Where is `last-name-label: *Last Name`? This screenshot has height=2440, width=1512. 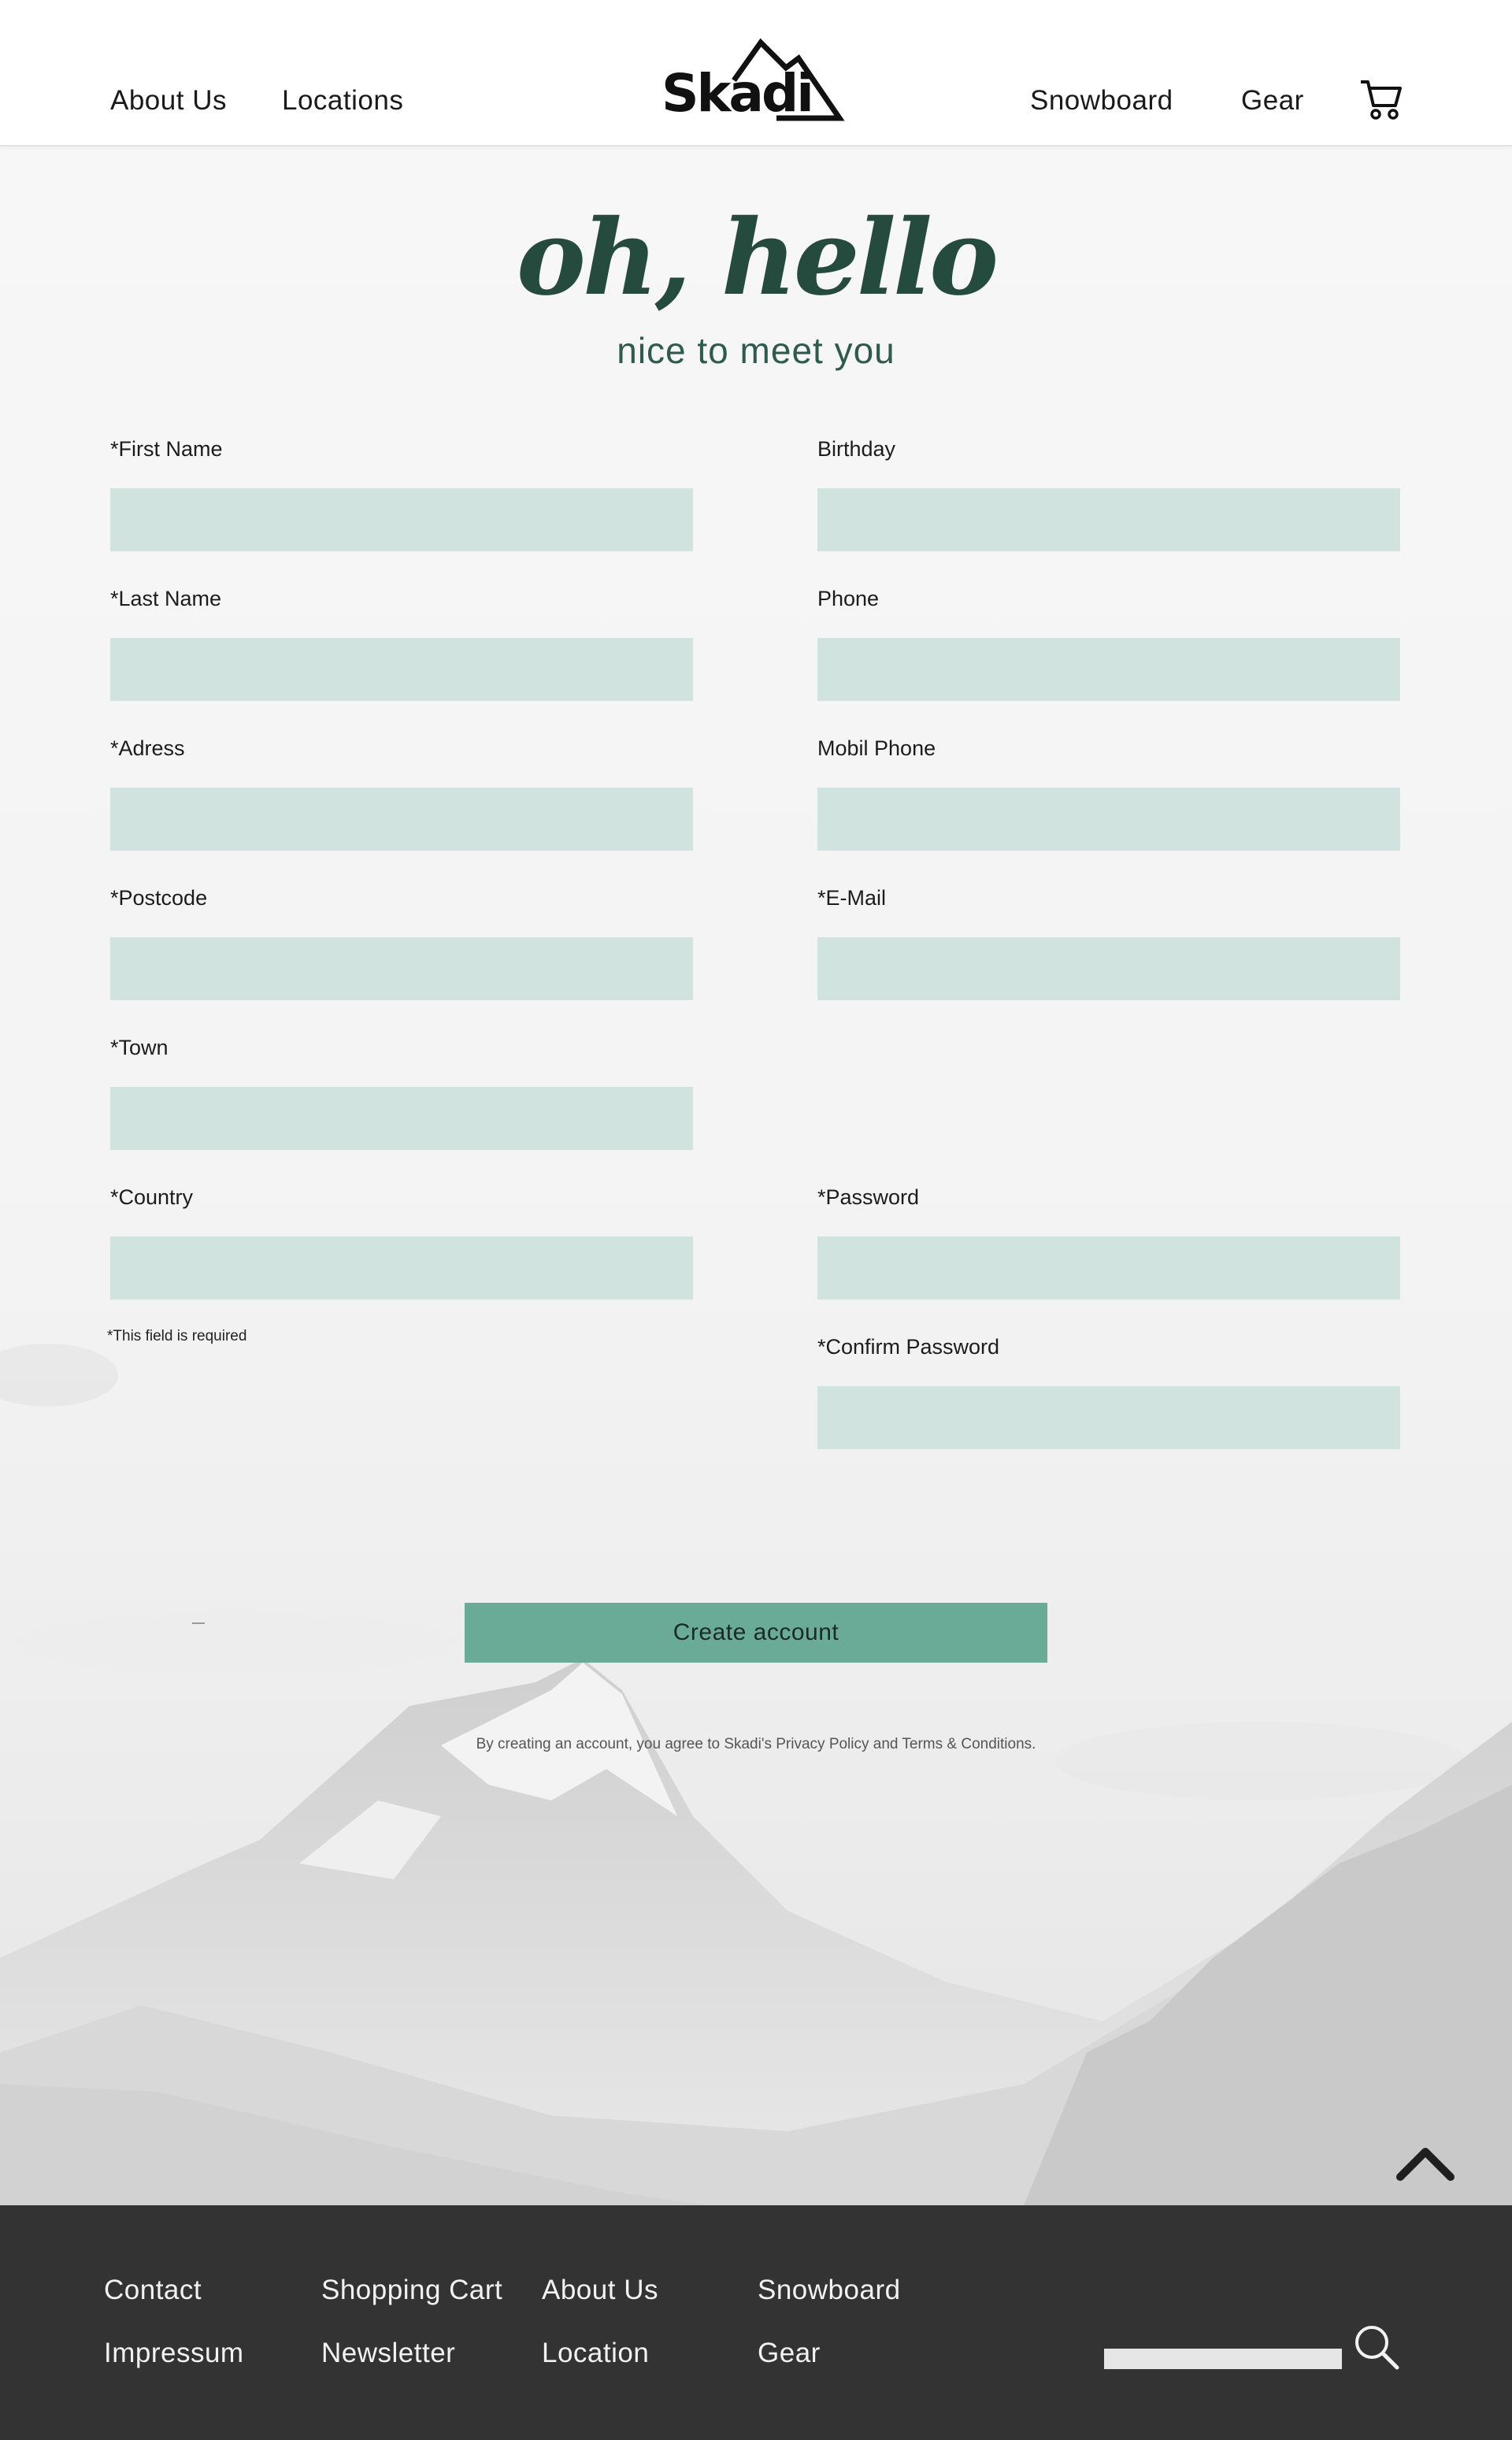 last-name-label: *Last Name is located at coordinates (166, 598).